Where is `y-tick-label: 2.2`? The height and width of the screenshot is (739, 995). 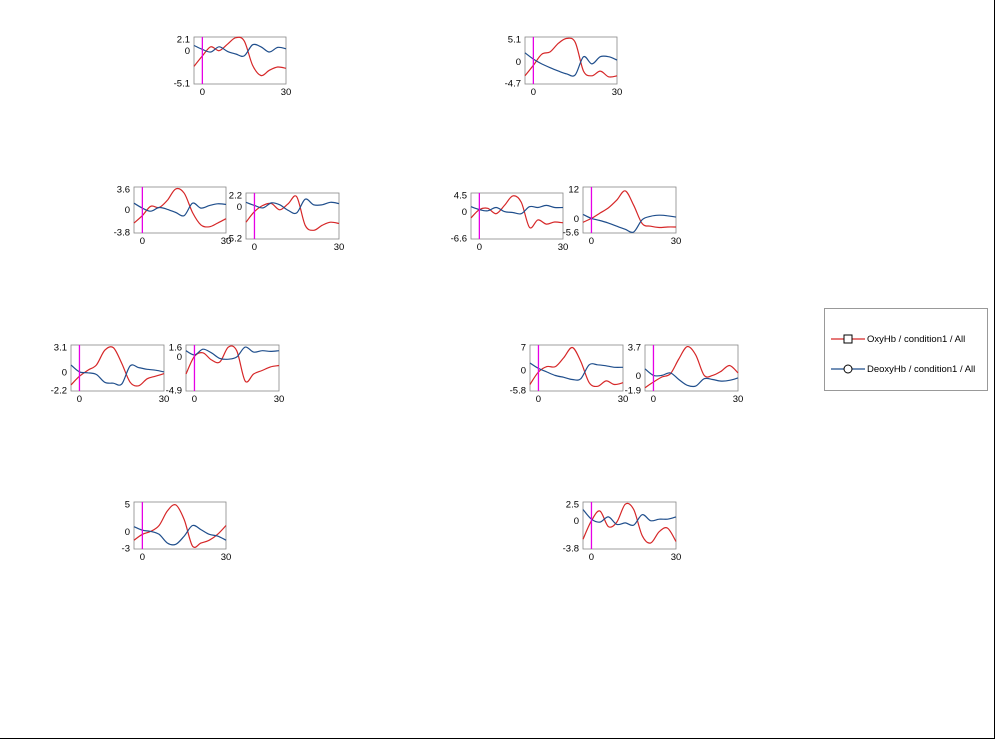 y-tick-label: 2.2 is located at coordinates (235, 196).